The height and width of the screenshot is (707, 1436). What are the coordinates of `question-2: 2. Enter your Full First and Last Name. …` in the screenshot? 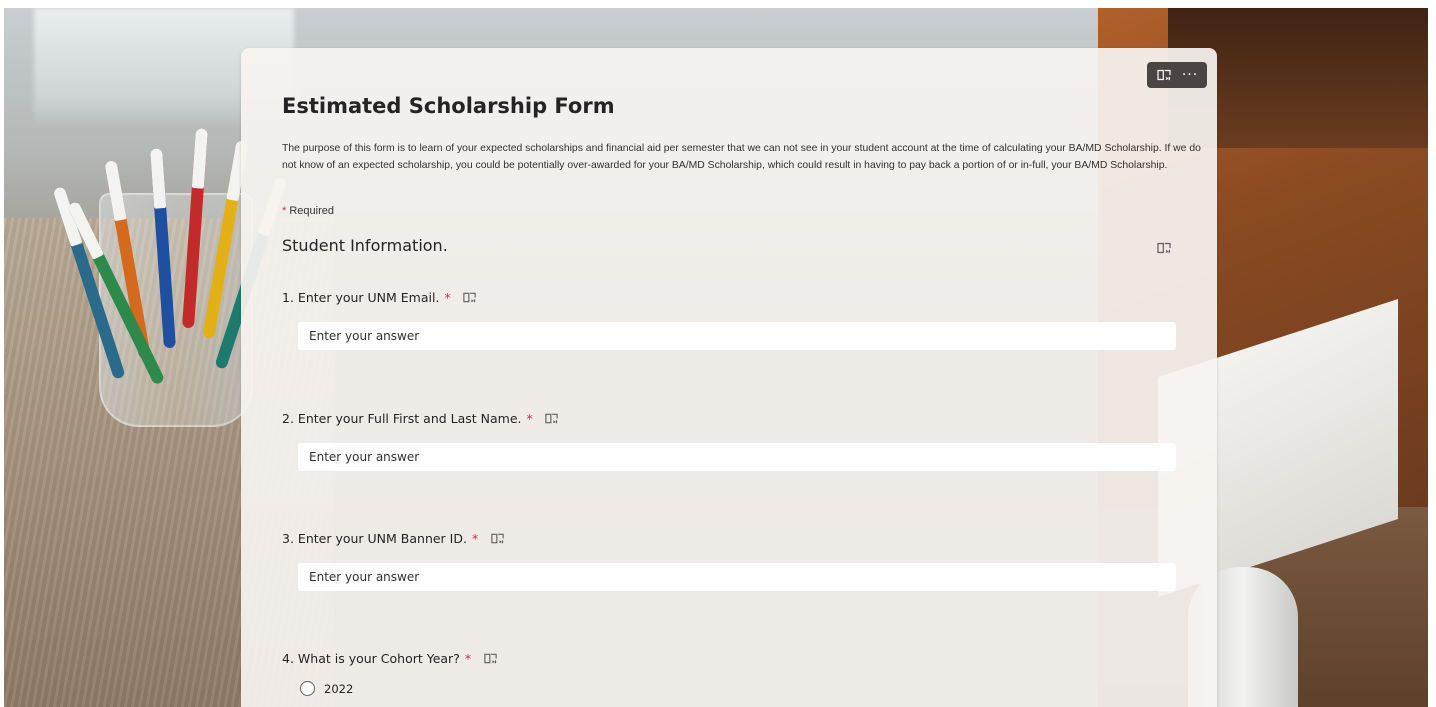 It's located at (729, 439).